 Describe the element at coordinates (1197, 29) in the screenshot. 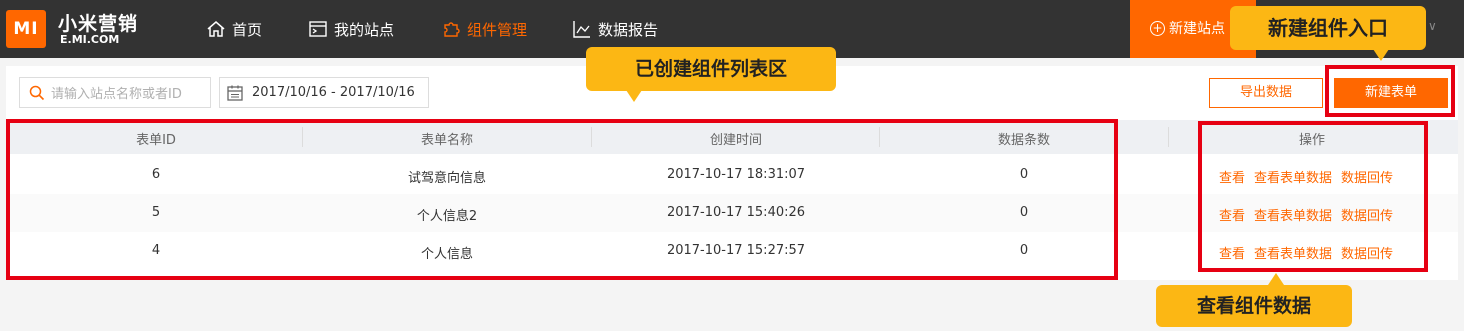

I see `new-site-label: 新建站点` at that location.